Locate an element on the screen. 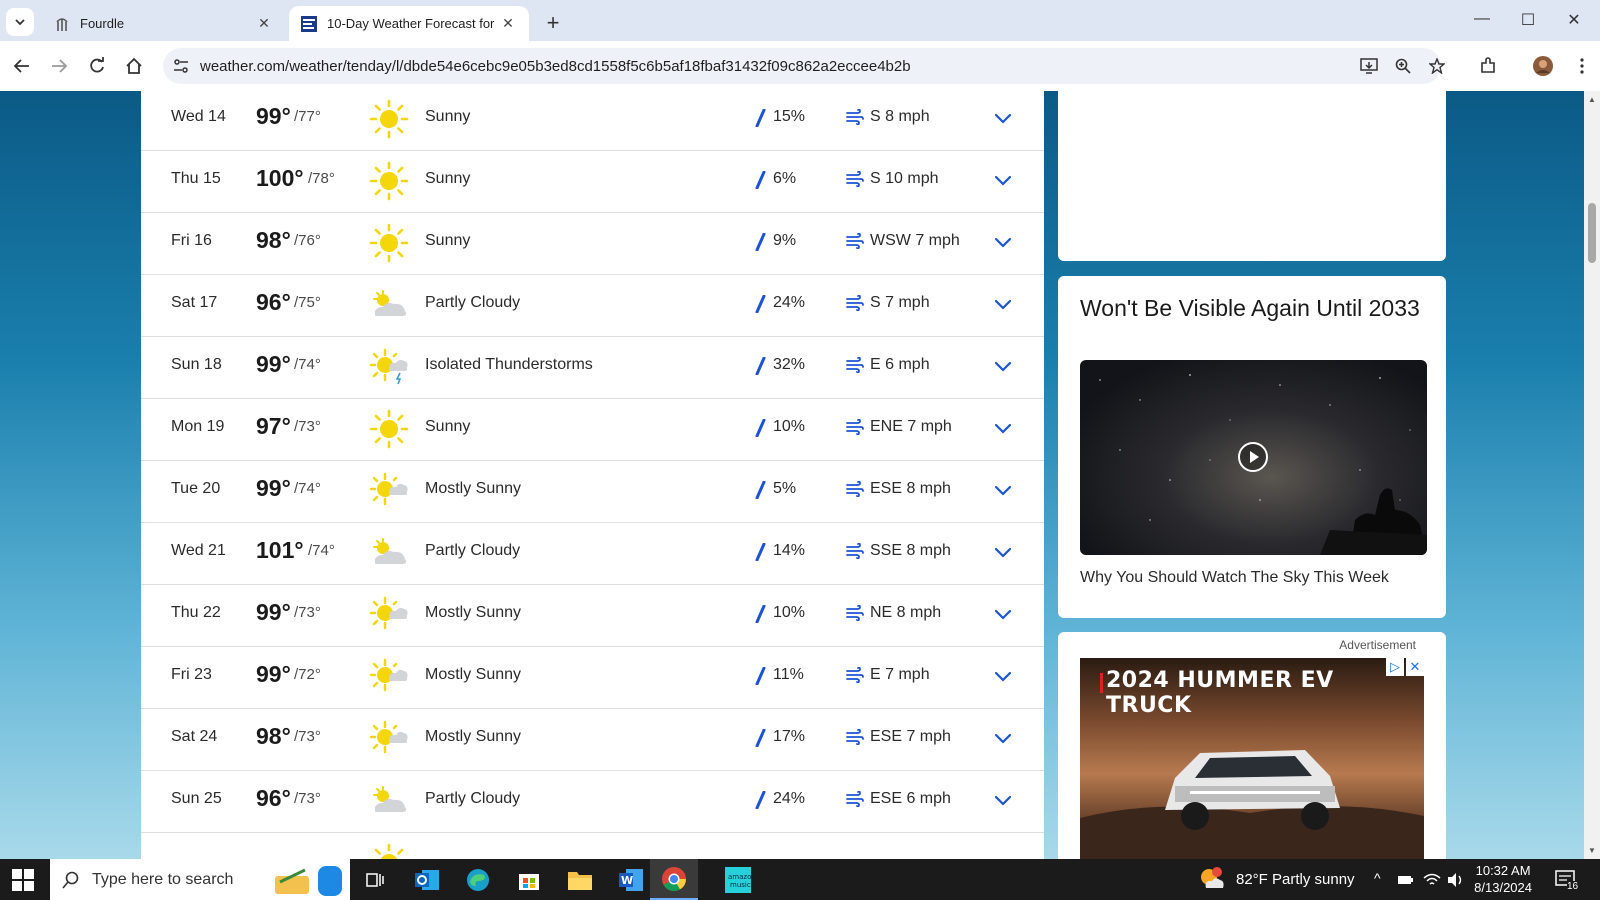 The image size is (1600, 900). taskbar-weather-text: 82°F Partly sunny is located at coordinates (1295, 879).